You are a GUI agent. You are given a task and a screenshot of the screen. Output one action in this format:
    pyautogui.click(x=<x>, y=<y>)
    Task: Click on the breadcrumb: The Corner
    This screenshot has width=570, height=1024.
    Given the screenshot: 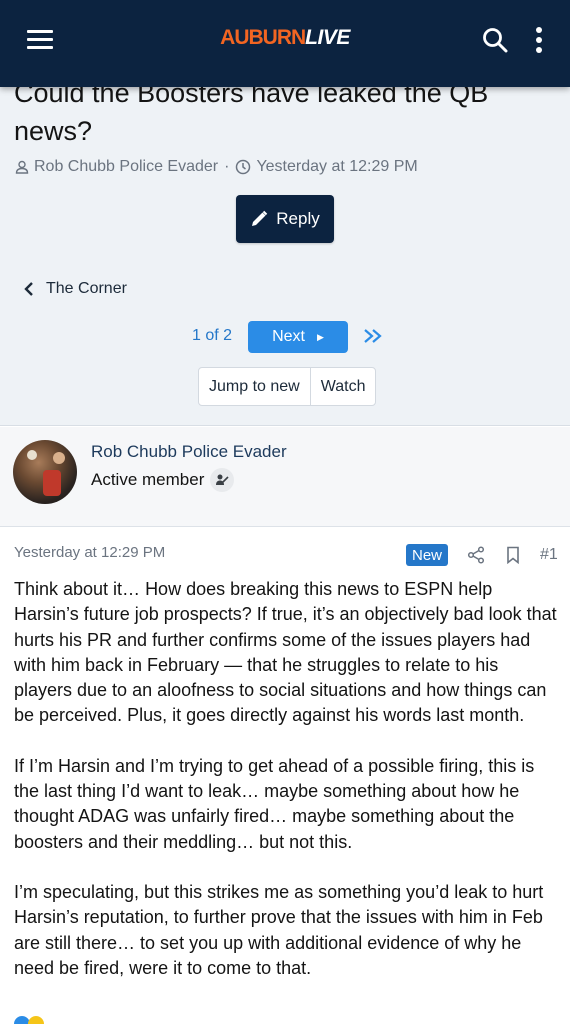 What is the action you would take?
    pyautogui.click(x=75, y=289)
    